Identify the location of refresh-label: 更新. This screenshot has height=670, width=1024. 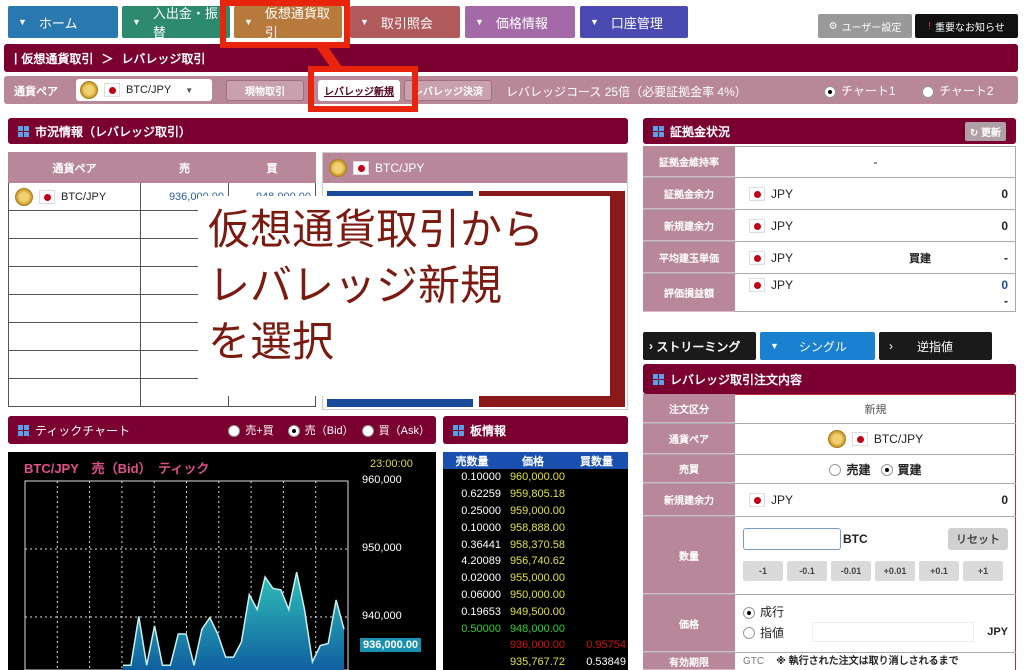
(991, 133).